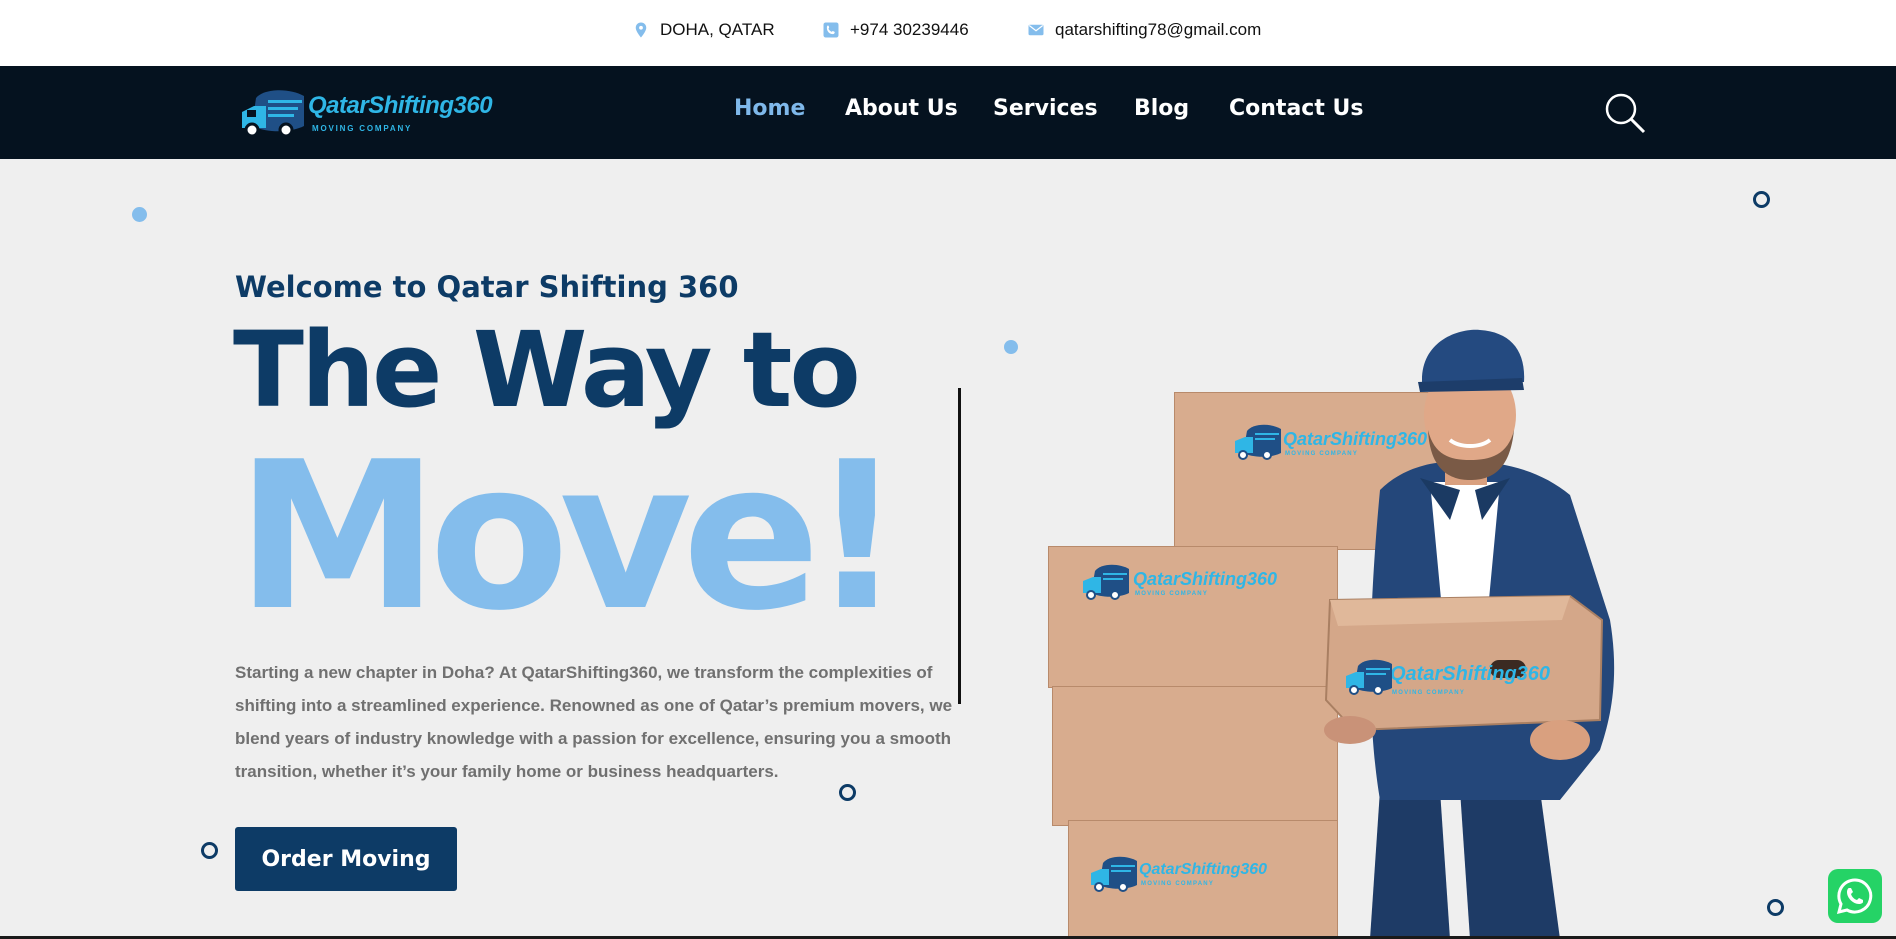 Image resolution: width=1896 pixels, height=939 pixels. I want to click on box-middle: QatarShifting360 MOVING COMPANY, so click(1193, 617).